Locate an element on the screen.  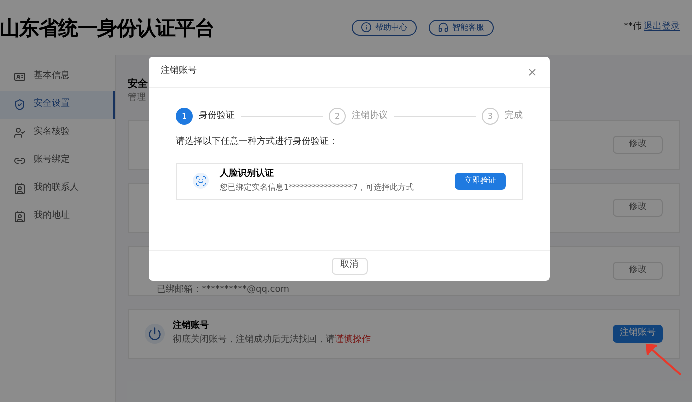
card-detail: 已绑邮箱：**********@qq.com is located at coordinates (223, 290).